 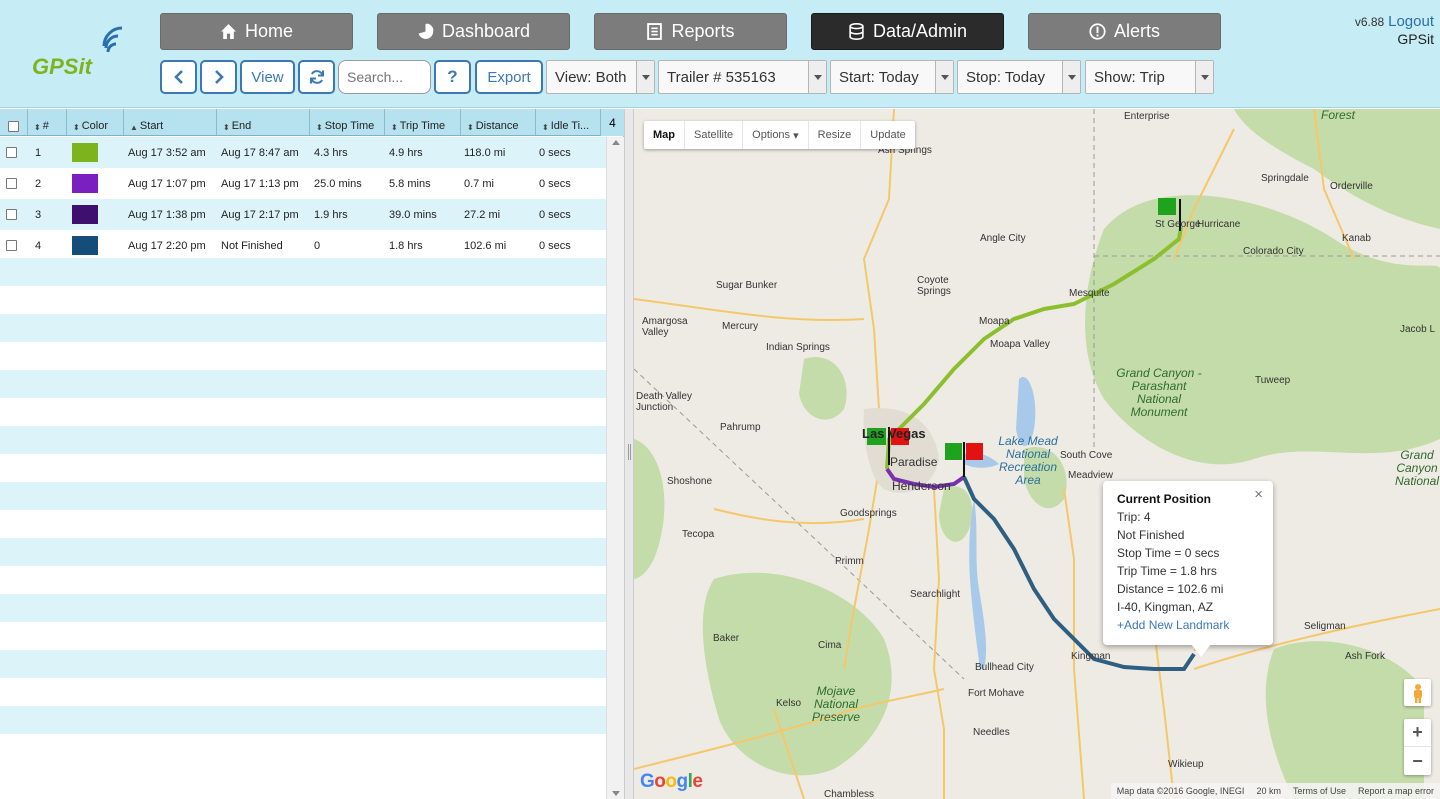 I want to click on column-header-color: ⬍ Color, so click(x=95, y=122).